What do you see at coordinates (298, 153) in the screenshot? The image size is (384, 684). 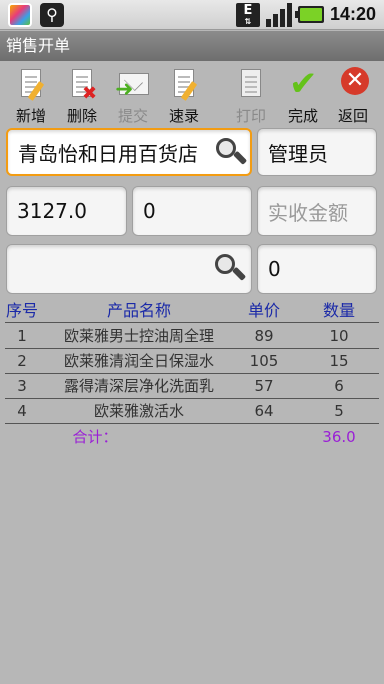 I see `operator-value: 管理员` at bounding box center [298, 153].